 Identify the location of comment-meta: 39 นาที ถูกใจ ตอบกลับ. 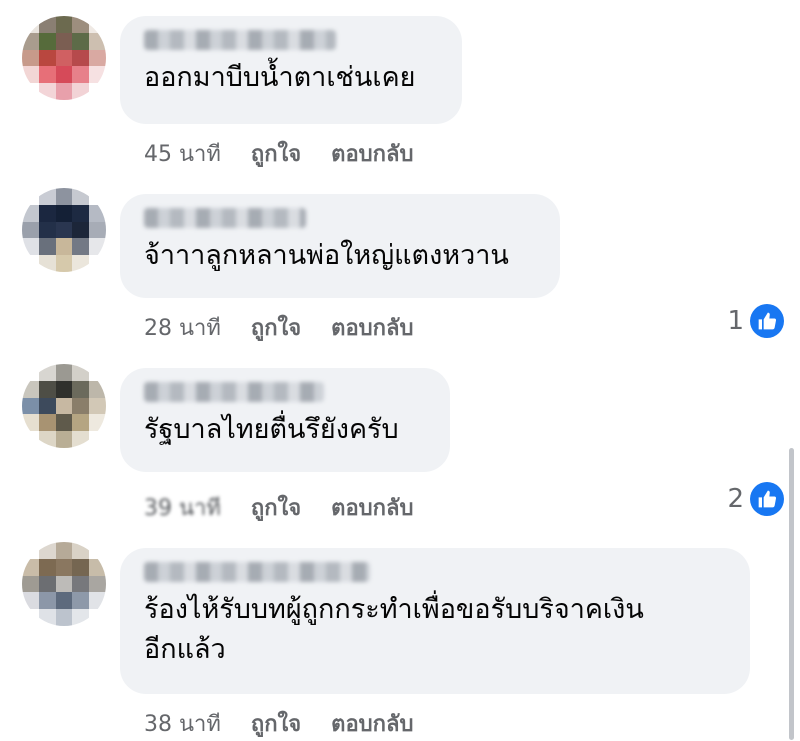
(278, 507).